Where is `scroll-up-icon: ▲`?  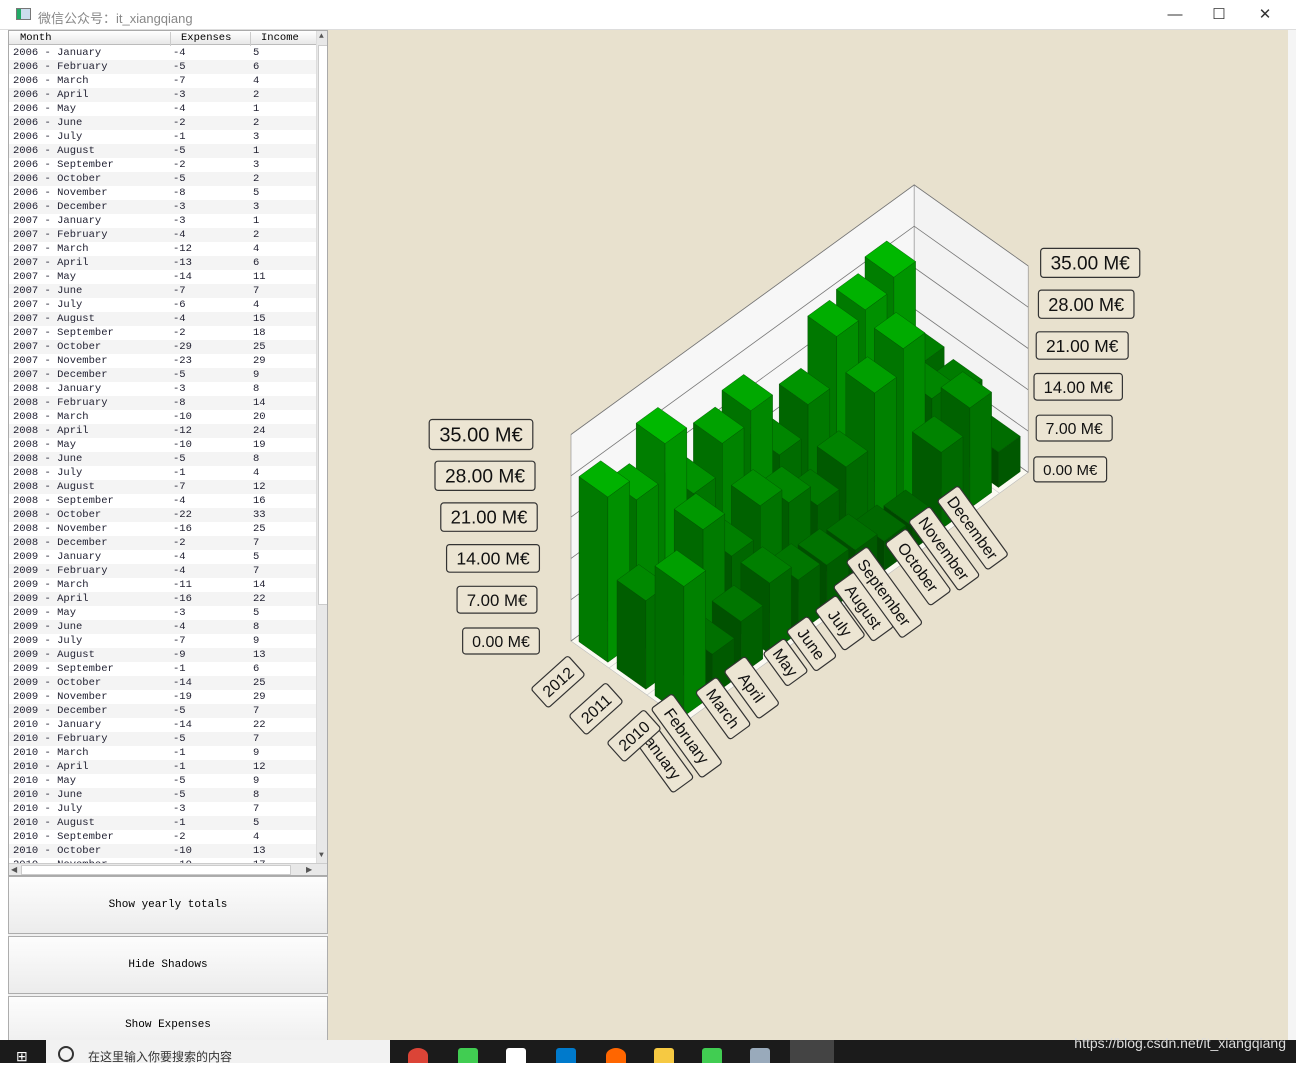
scroll-up-icon: ▲ is located at coordinates (321, 36).